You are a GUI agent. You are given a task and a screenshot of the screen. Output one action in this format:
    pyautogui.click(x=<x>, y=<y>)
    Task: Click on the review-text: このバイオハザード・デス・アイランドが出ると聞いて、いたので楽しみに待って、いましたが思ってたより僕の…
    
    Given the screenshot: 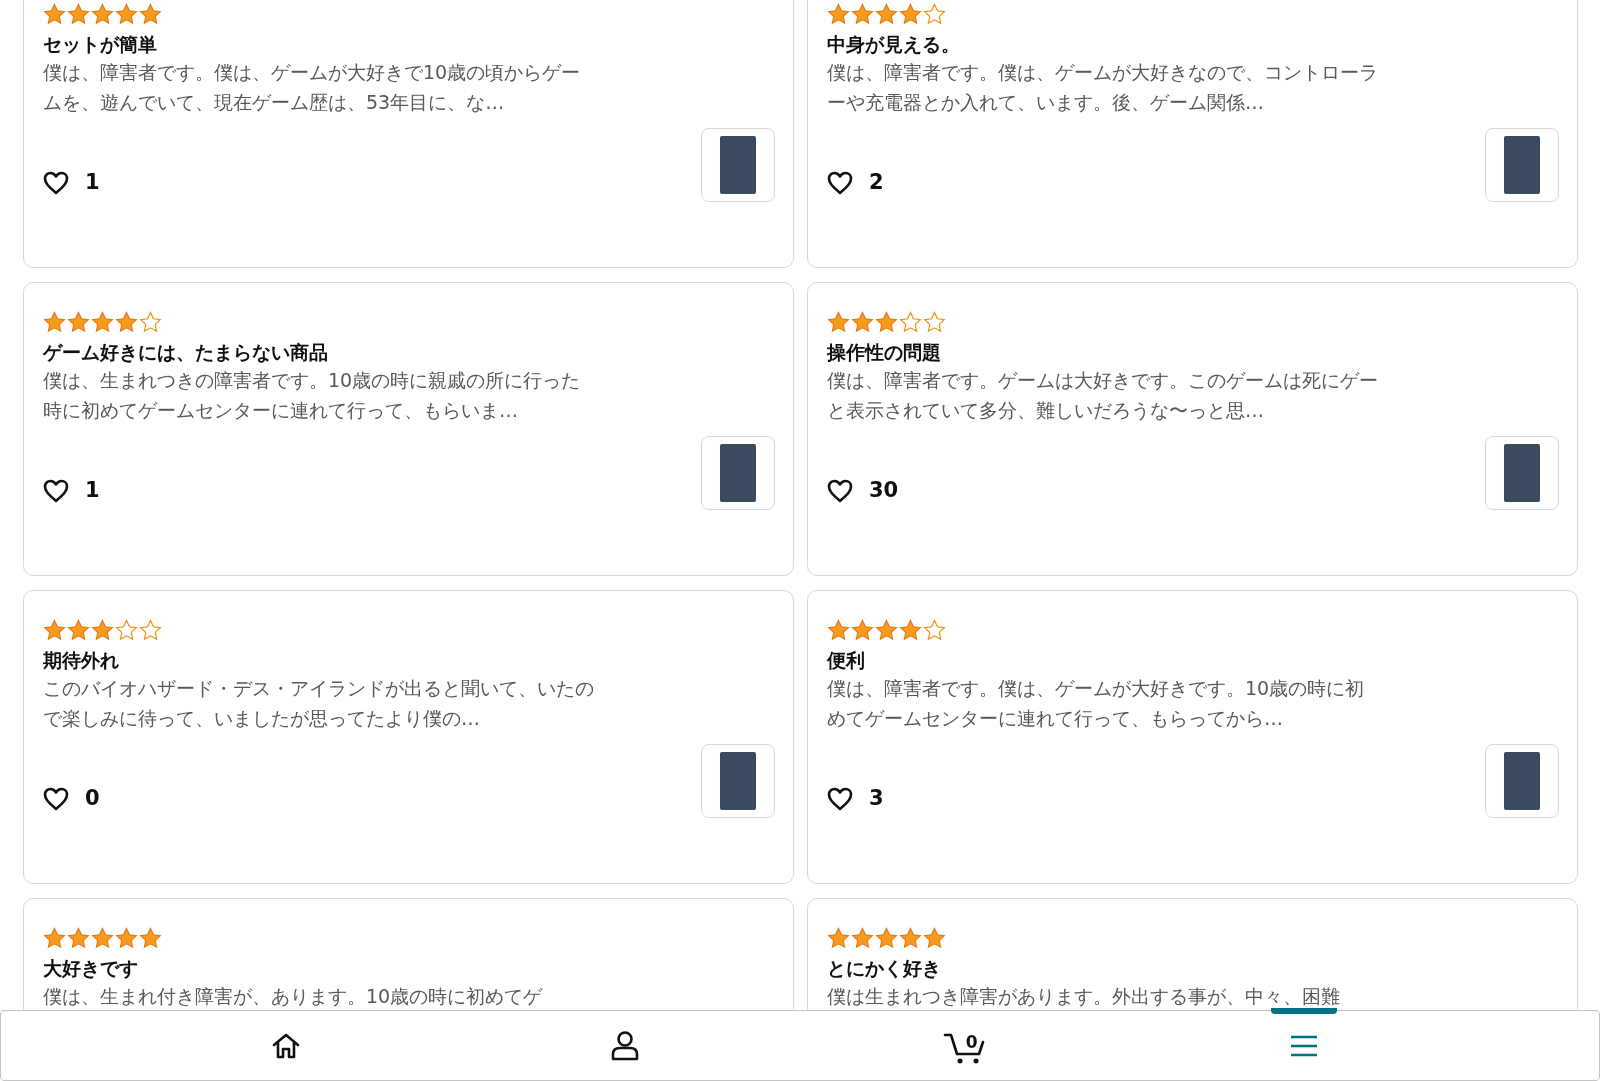 What is the action you would take?
    pyautogui.click(x=319, y=703)
    